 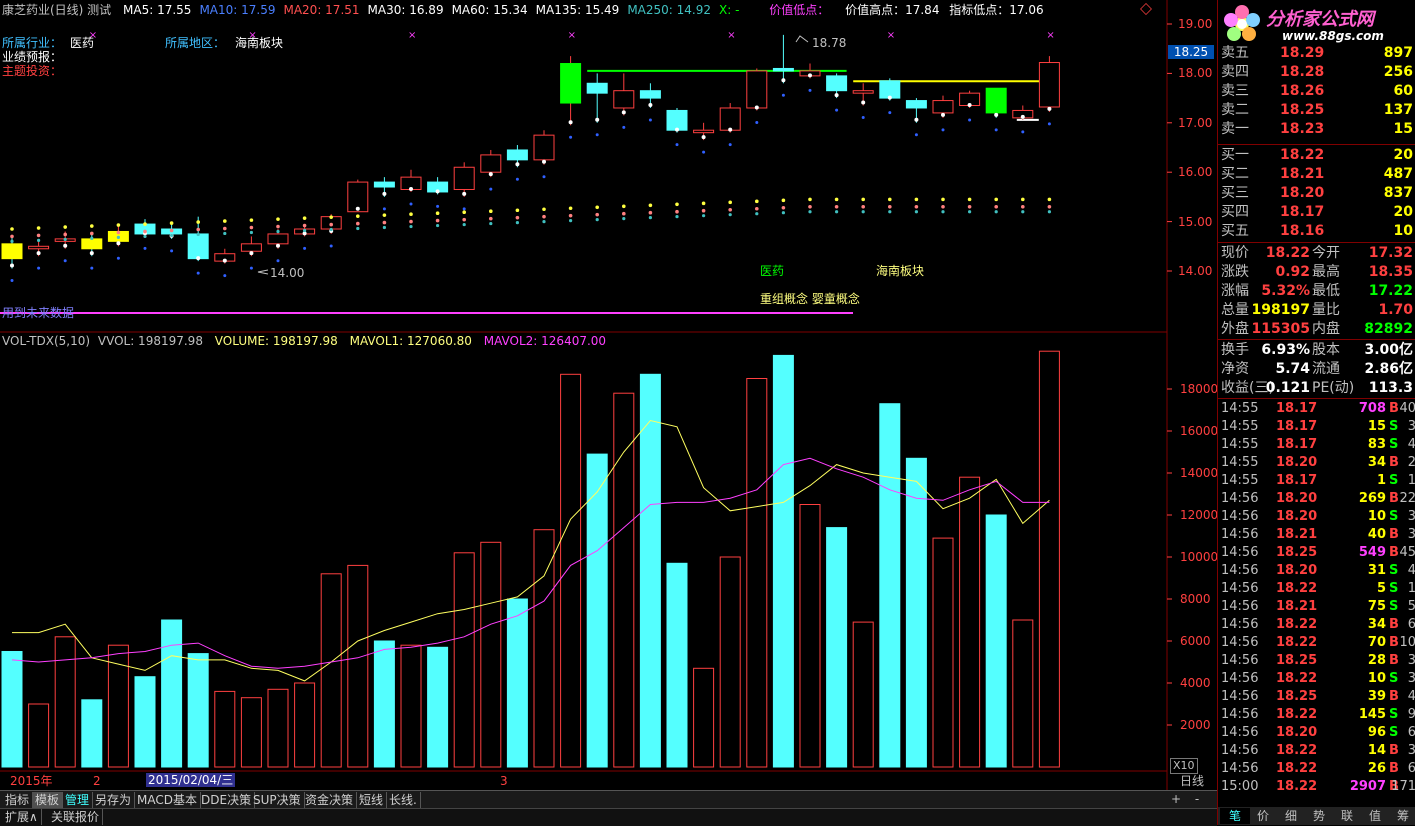 I want to click on side-tab: 势, so click(x=1319, y=816).